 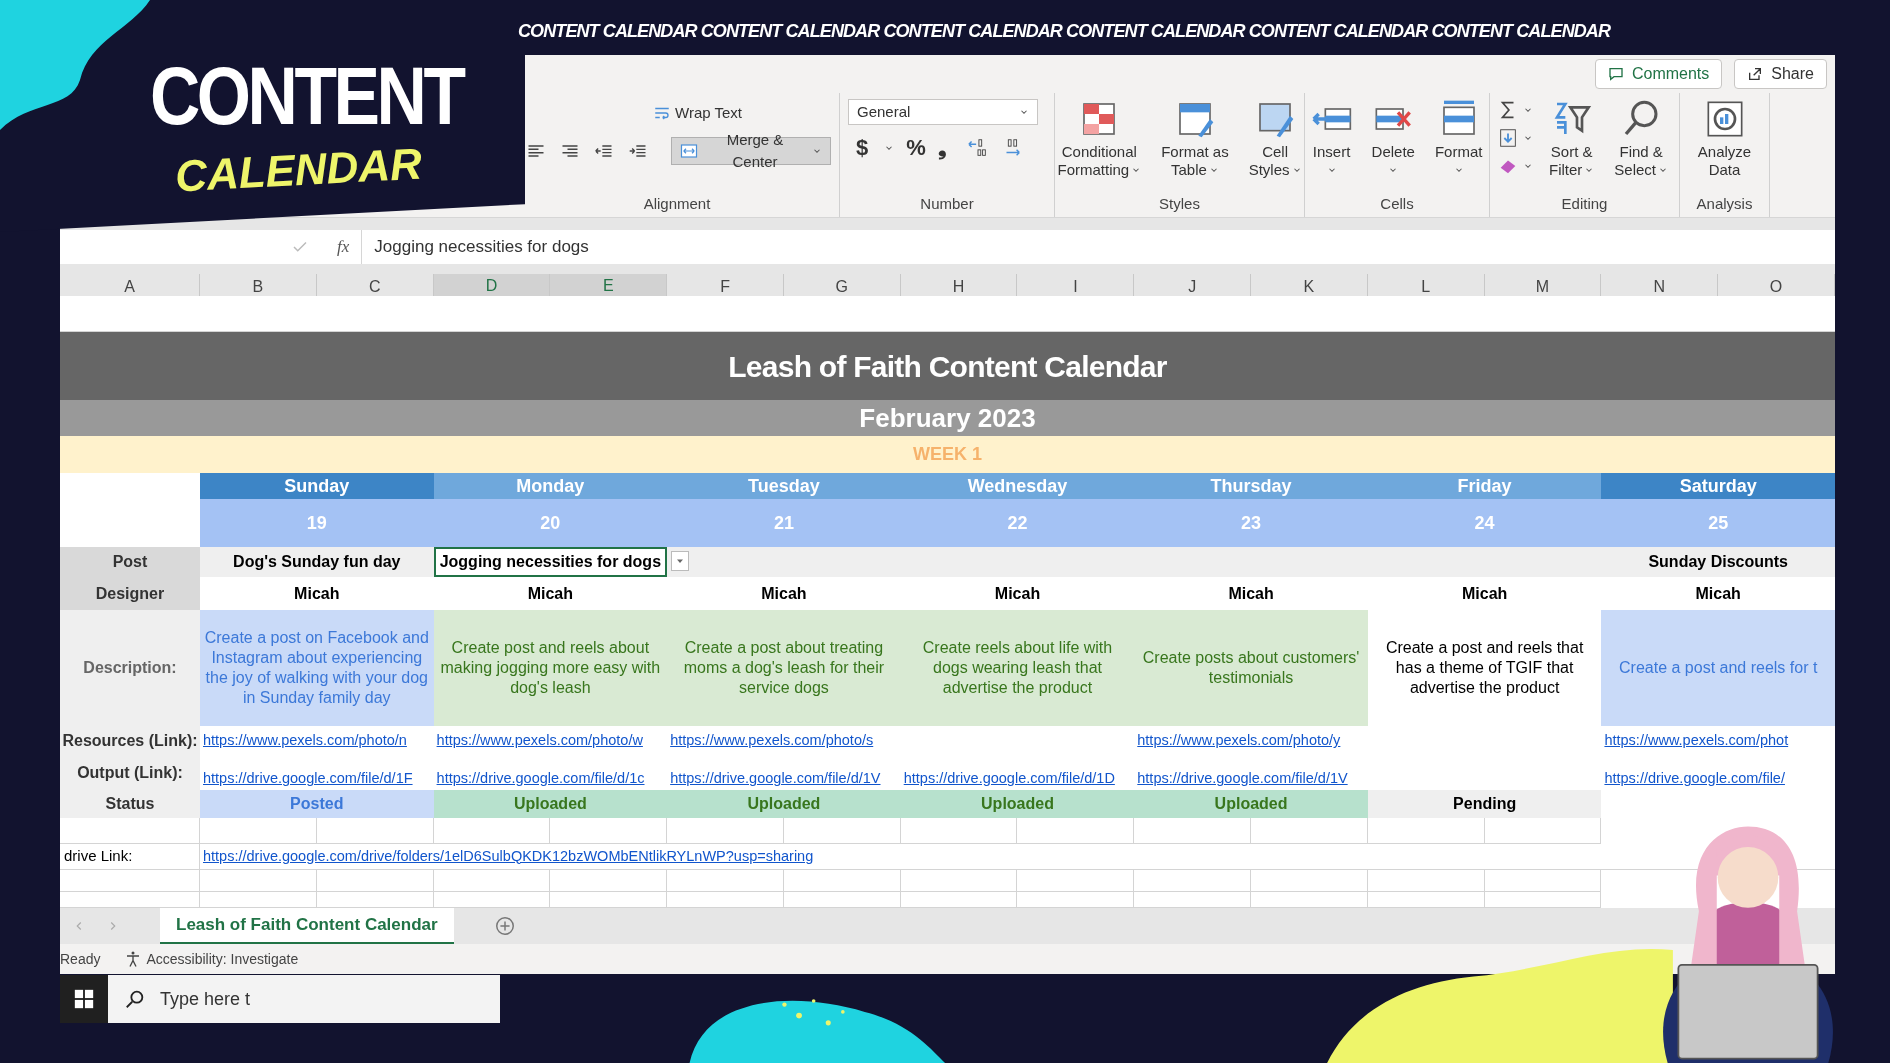 What do you see at coordinates (304, 999) in the screenshot?
I see `taskbar-search-field: Type here t` at bounding box center [304, 999].